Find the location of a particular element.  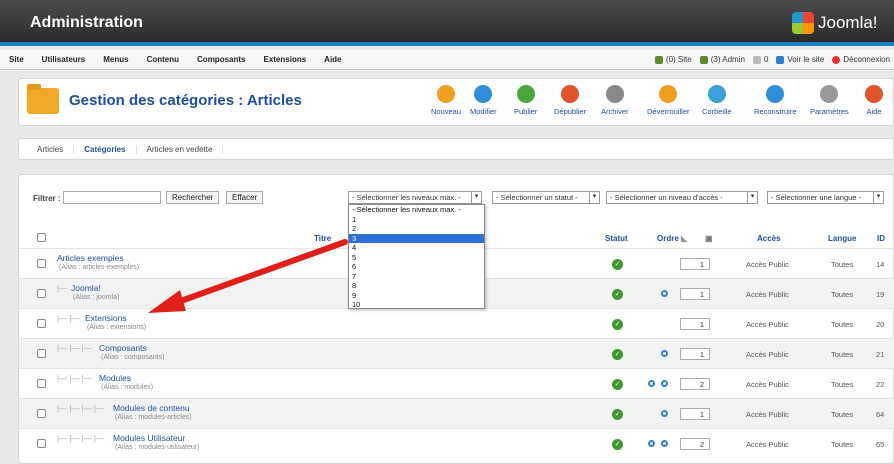

dropdown-option: 7 is located at coordinates (416, 277).